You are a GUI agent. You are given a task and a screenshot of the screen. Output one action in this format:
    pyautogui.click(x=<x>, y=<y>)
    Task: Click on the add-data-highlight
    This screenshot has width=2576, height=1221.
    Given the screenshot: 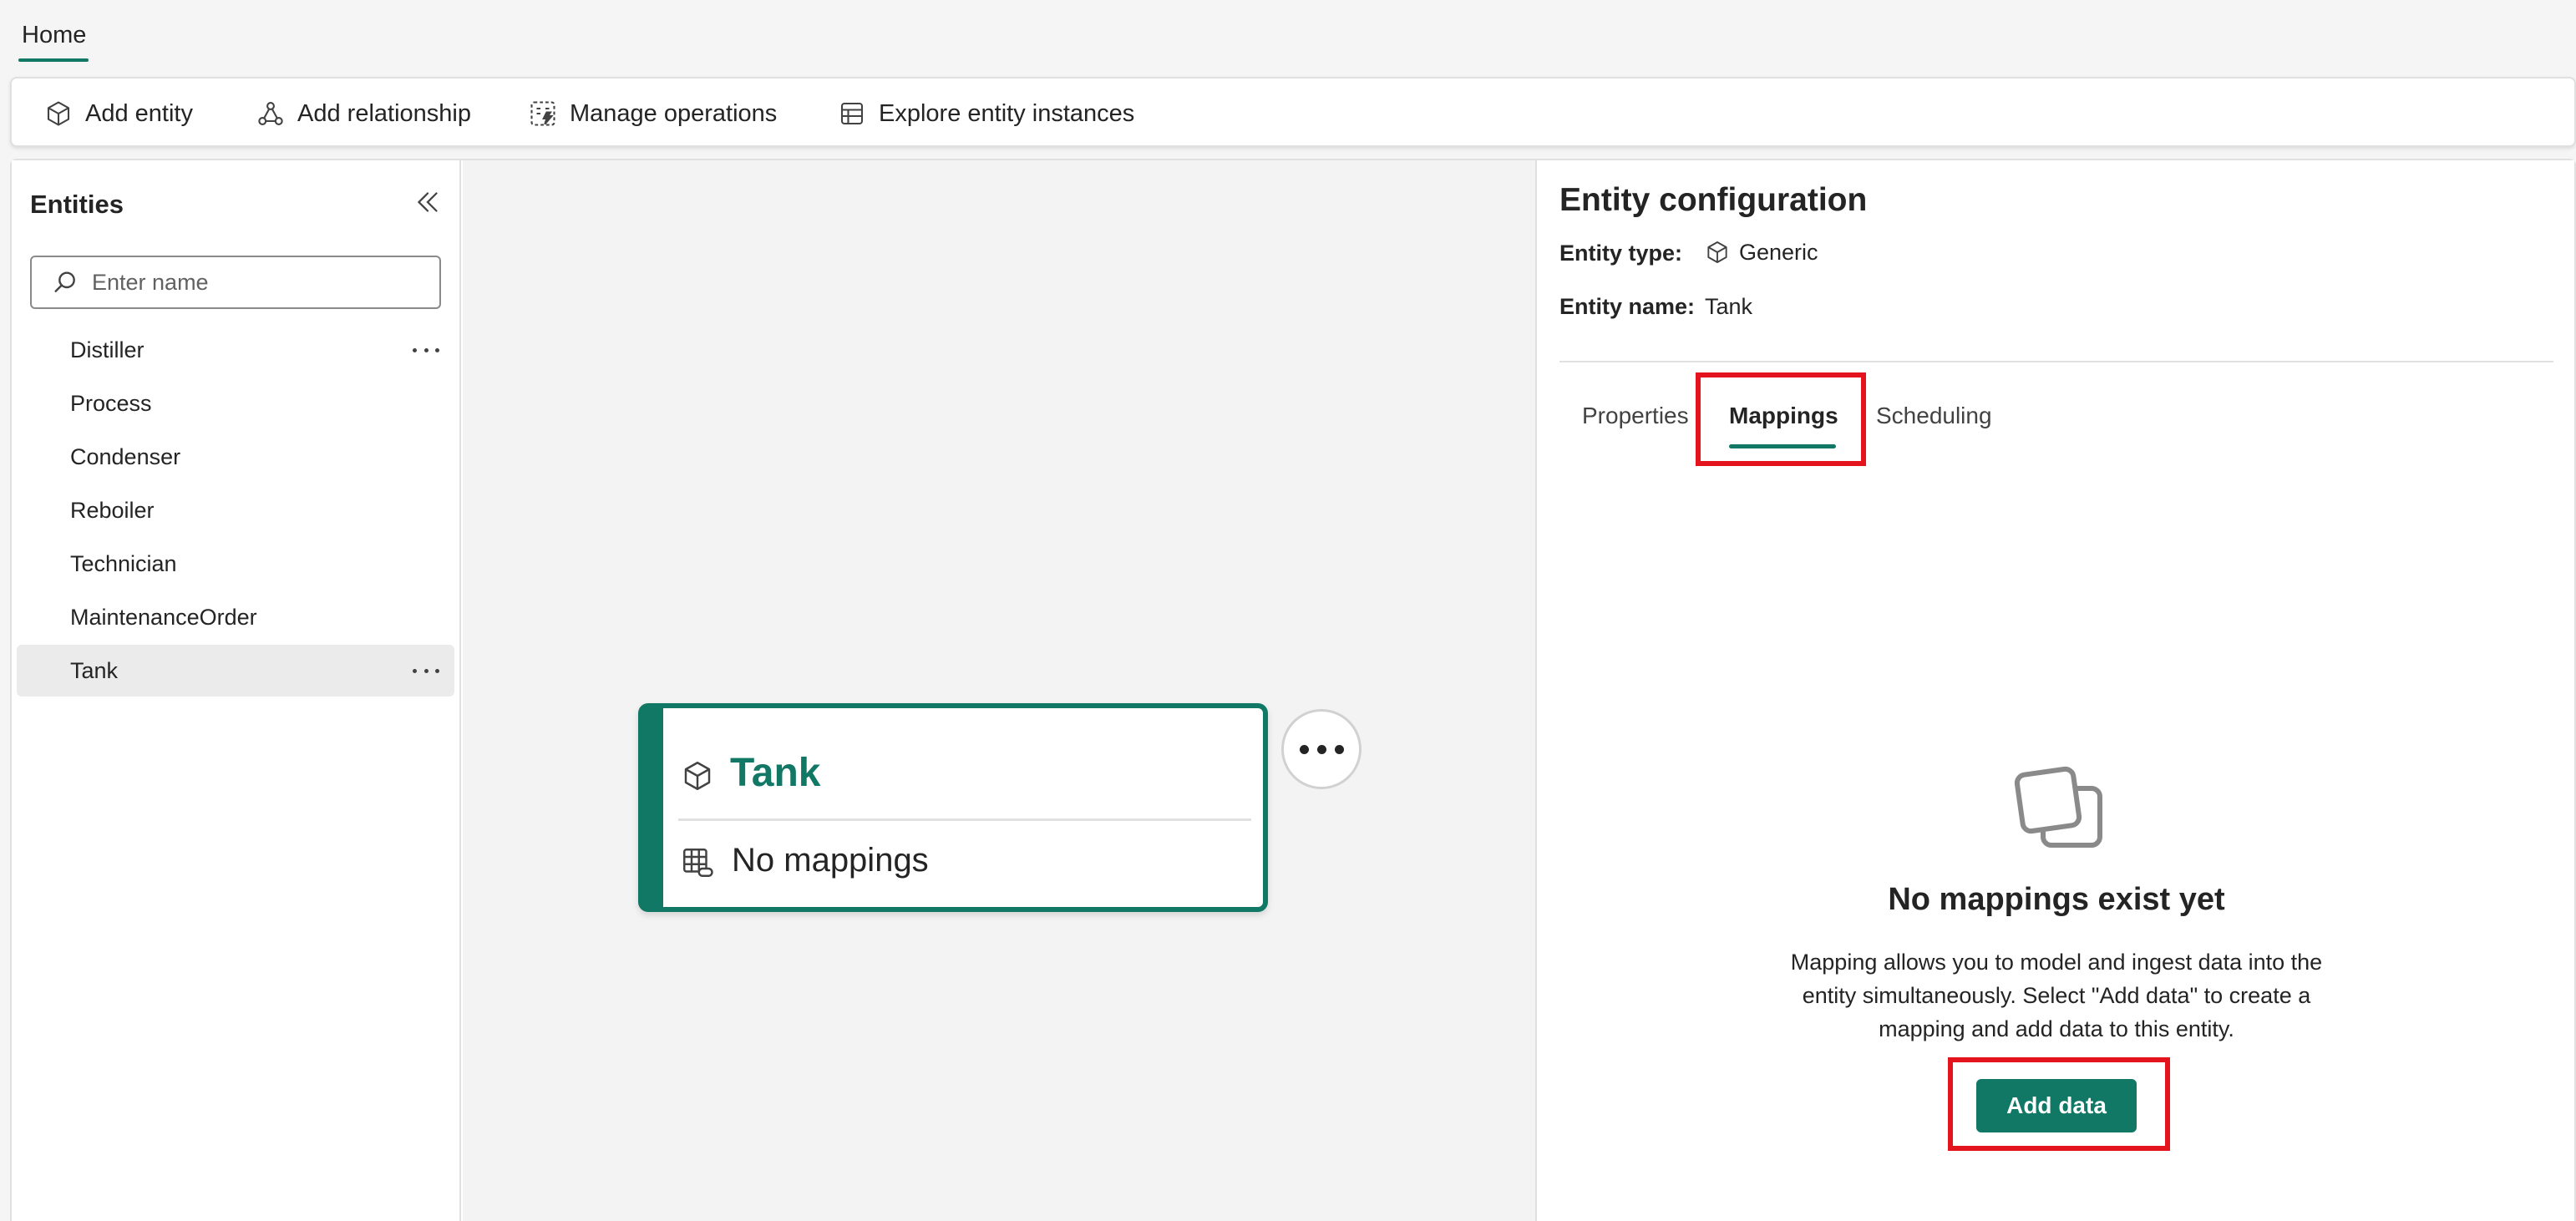 What is the action you would take?
    pyautogui.click(x=2059, y=1104)
    